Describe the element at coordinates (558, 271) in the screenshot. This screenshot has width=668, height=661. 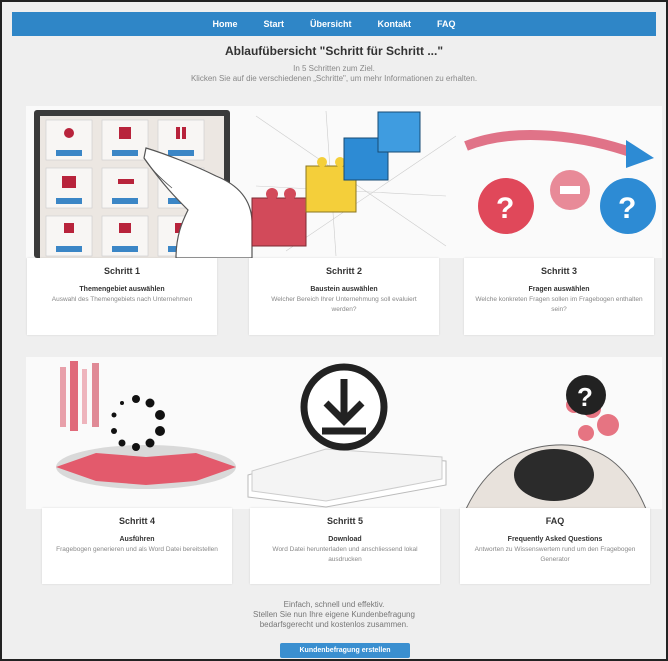
I see `step-title: Schritt 3` at that location.